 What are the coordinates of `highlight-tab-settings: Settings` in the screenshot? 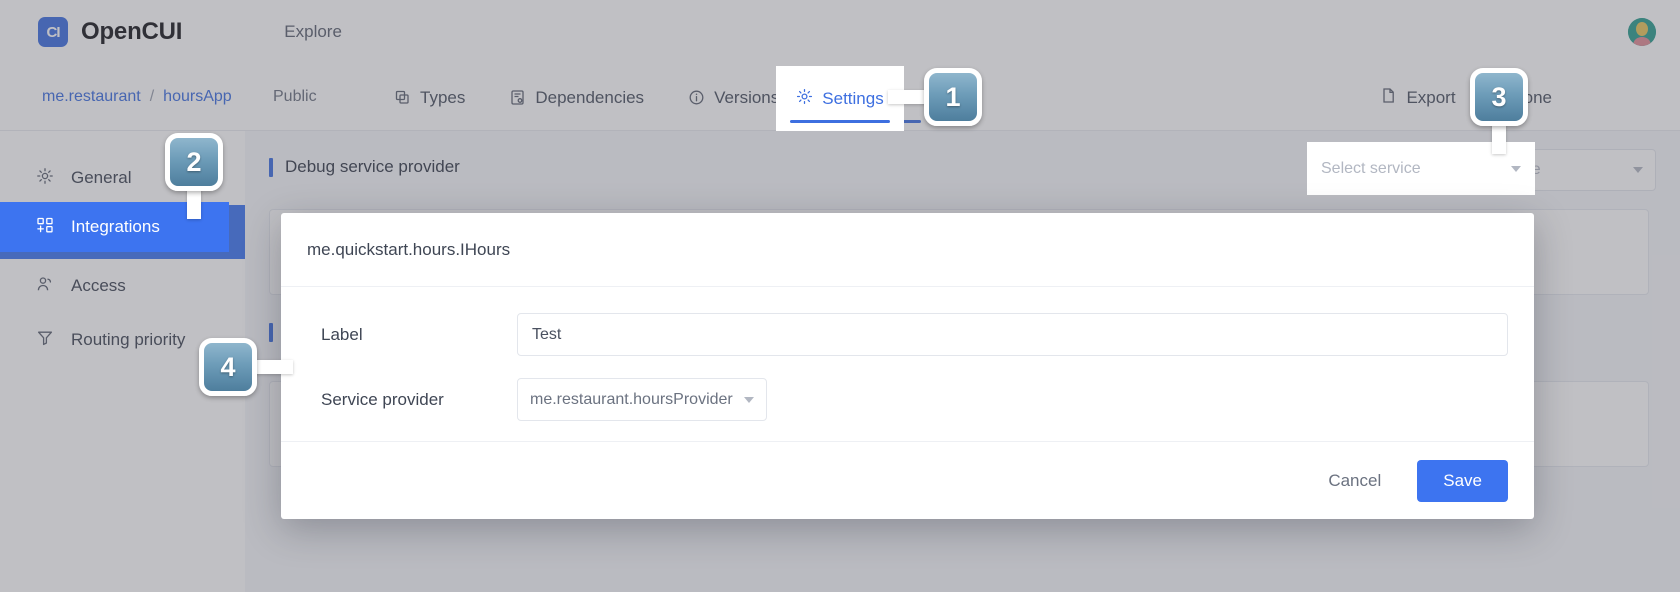 It's located at (840, 98).